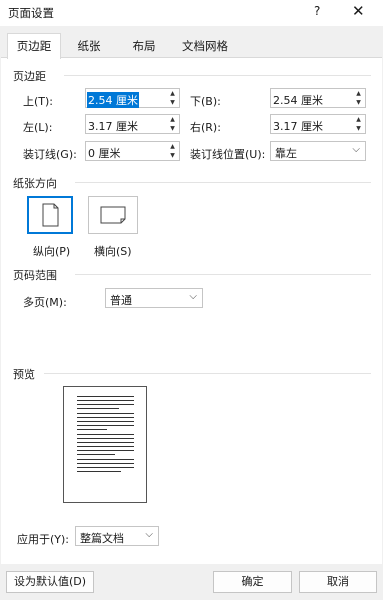  Describe the element at coordinates (154, 298) in the screenshot. I see `multiple-pages-select: 普通 ⌵` at that location.